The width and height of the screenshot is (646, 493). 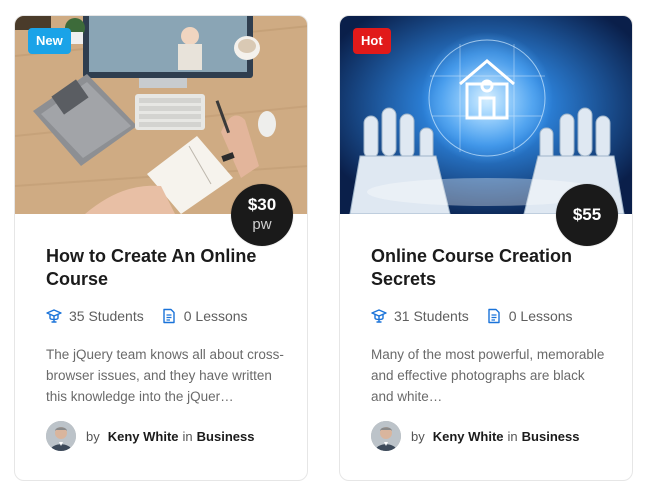 I want to click on price-amount: $30, so click(x=262, y=204).